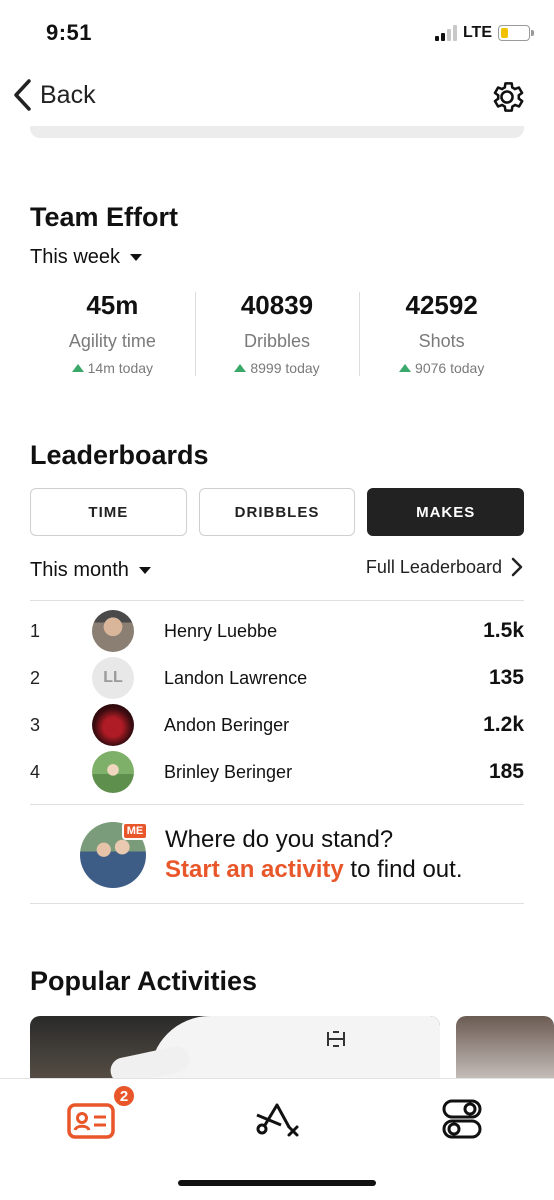 Image resolution: width=554 pixels, height=1200 pixels. Describe the element at coordinates (135, 831) in the screenshot. I see `me-badge: ME` at that location.